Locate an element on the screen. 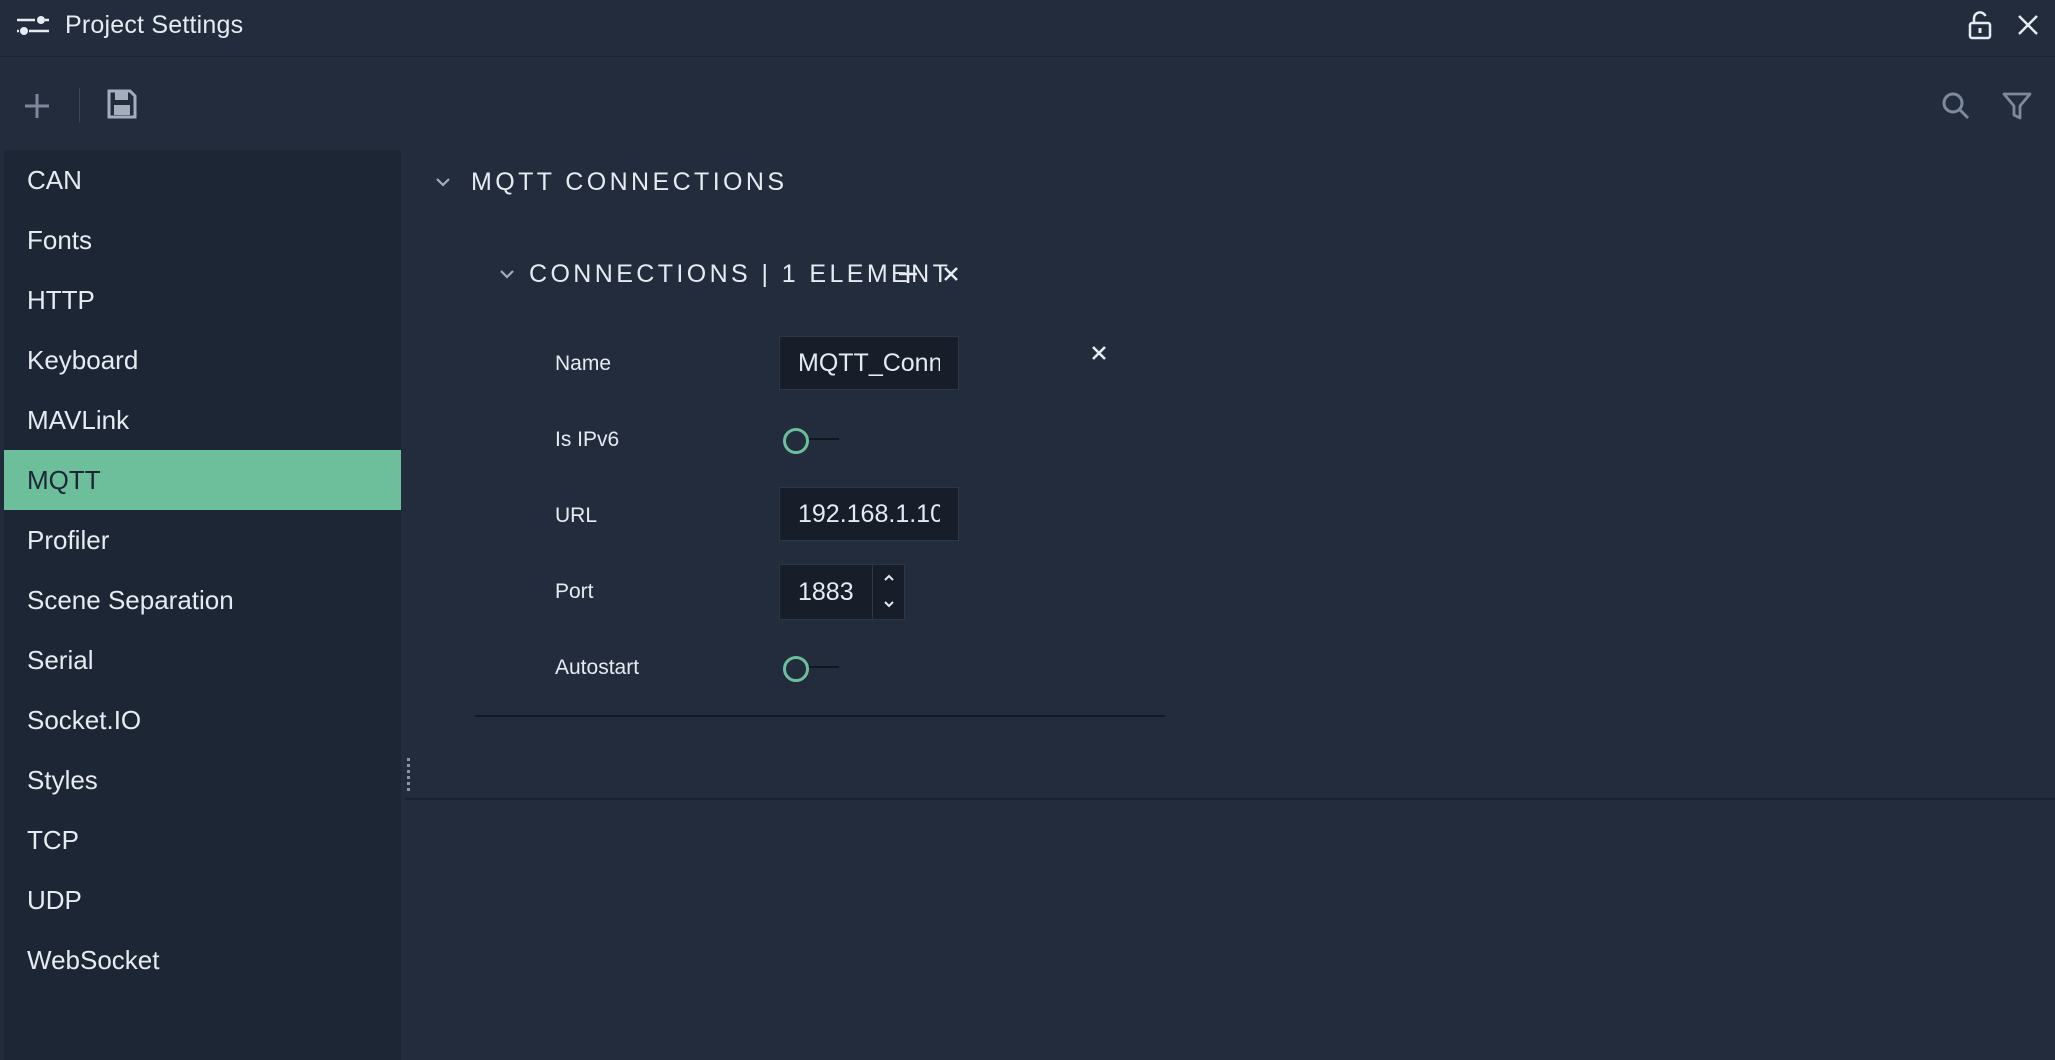 The width and height of the screenshot is (2055, 1060). sidebar-item-http: HTTP is located at coordinates (202, 300).